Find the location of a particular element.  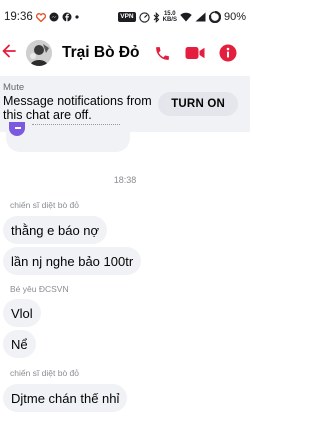

back-arrow-icon is located at coordinates (9, 53).